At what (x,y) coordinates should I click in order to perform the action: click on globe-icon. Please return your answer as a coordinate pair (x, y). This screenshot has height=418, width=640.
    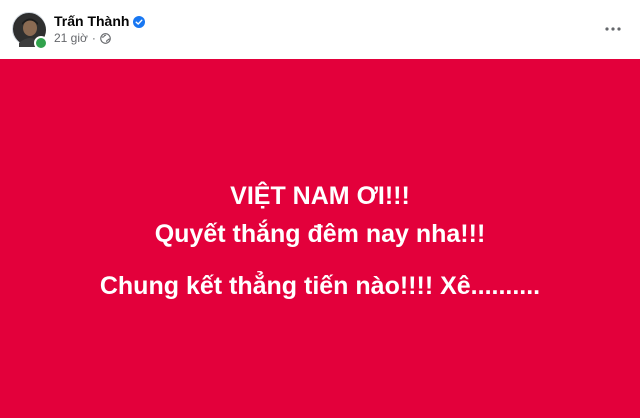
    Looking at the image, I should click on (105, 38).